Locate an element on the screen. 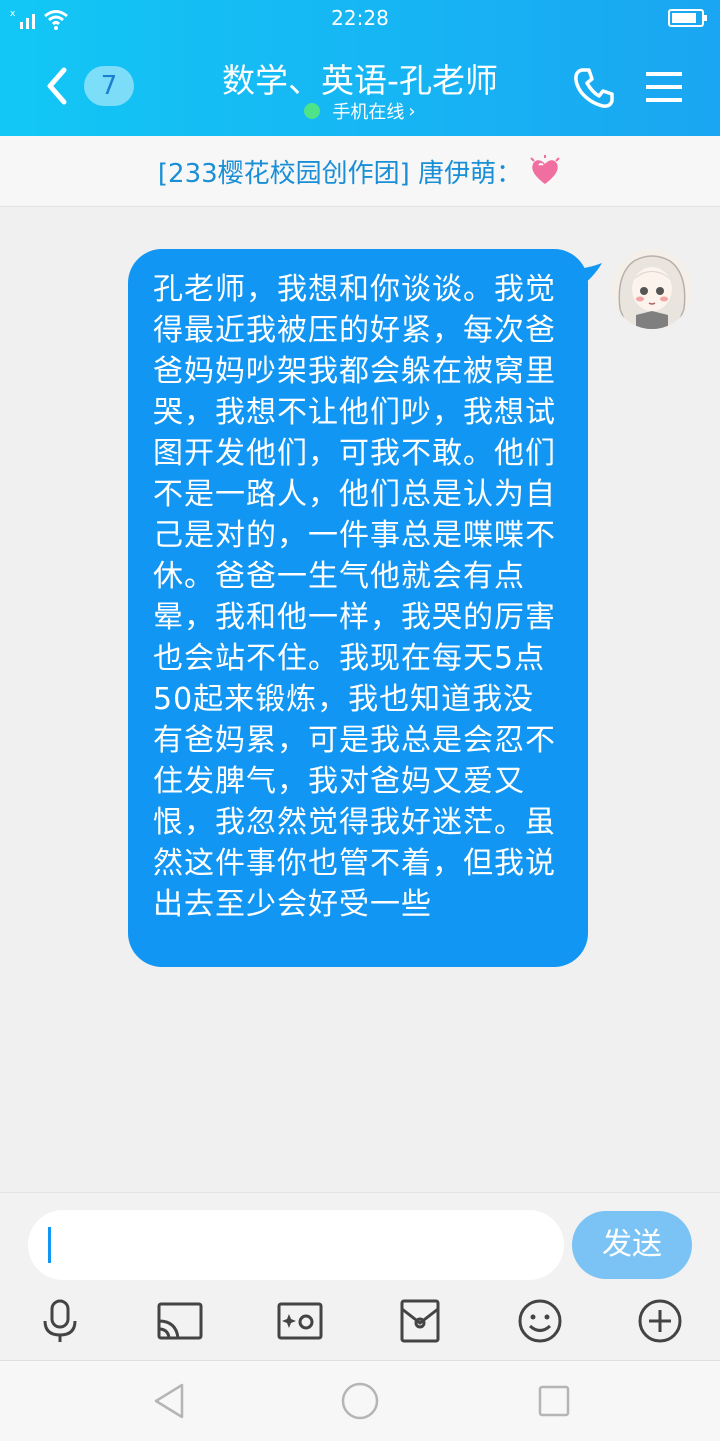  back-chevron-icon is located at coordinates (58, 86).